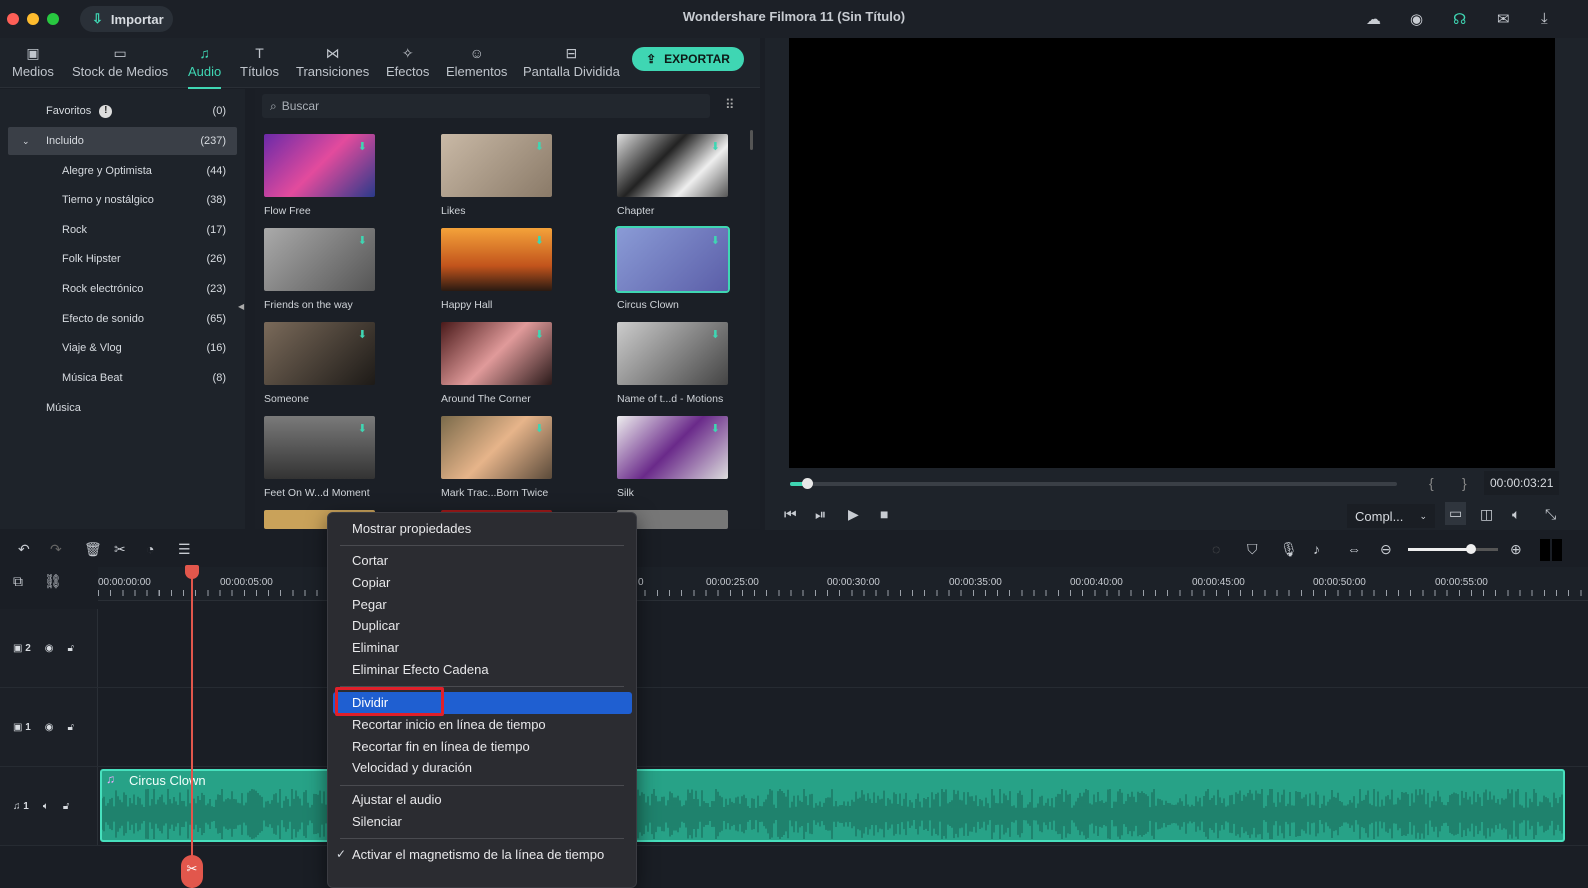  Describe the element at coordinates (1416, 19) in the screenshot. I see `account-icon: ◉` at that location.